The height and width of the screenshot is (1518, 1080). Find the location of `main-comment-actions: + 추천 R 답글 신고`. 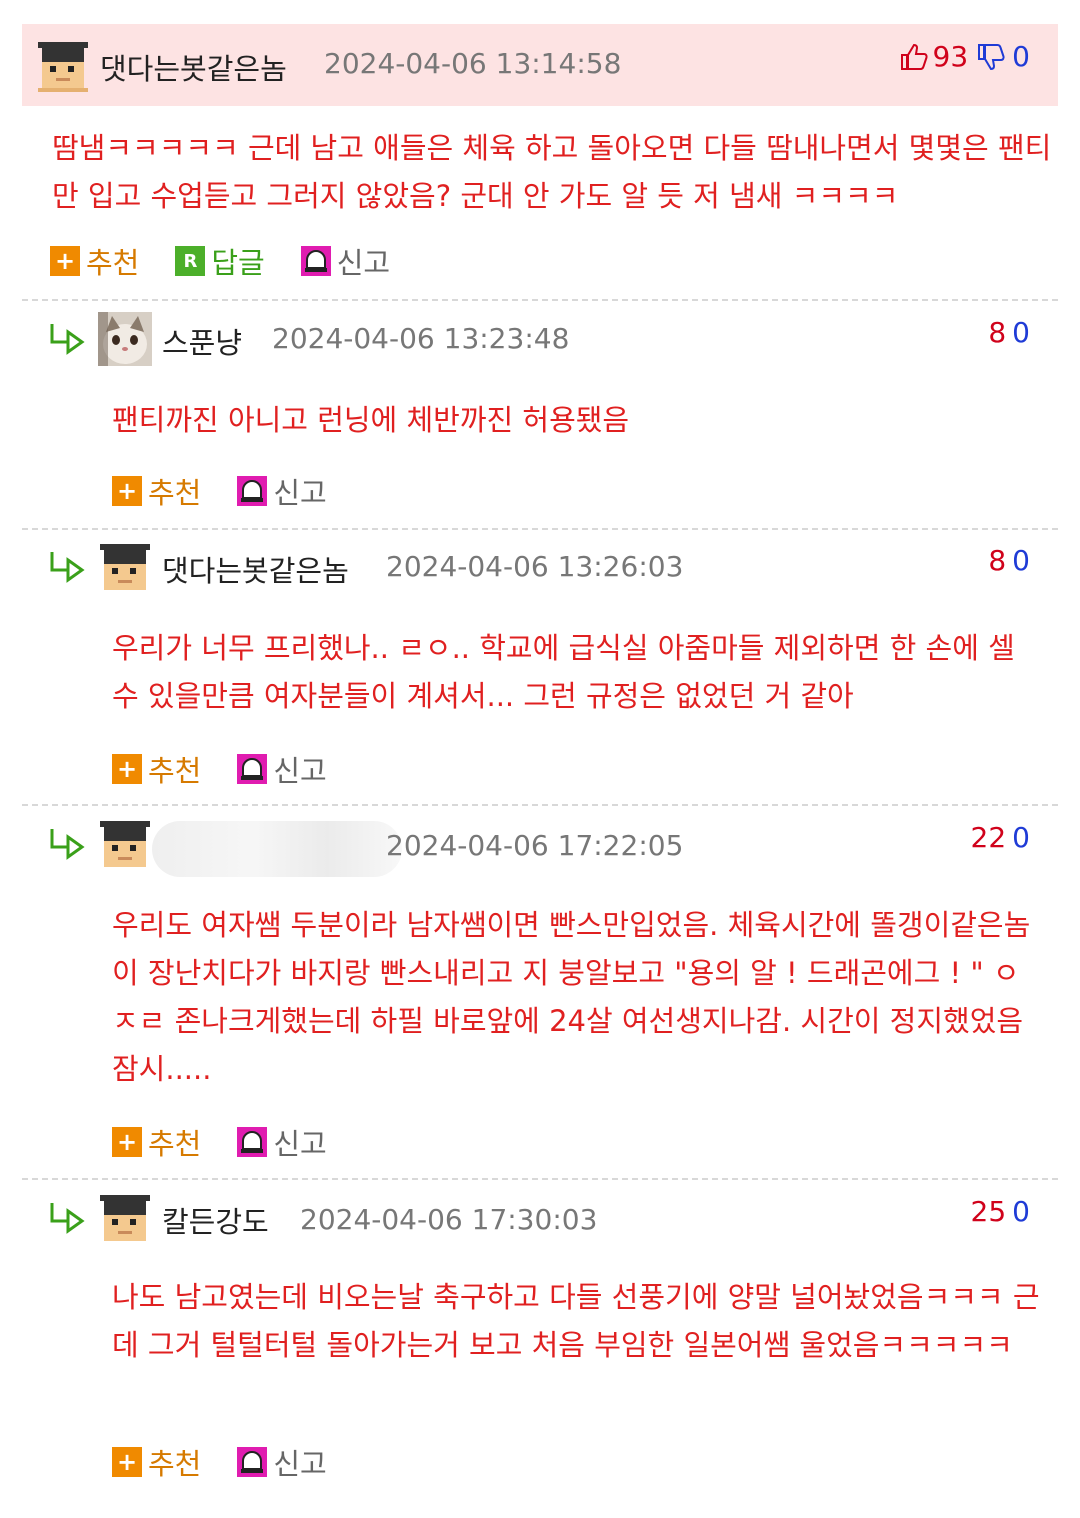

main-comment-actions: + 추천 R 답글 신고 is located at coordinates (238, 261).